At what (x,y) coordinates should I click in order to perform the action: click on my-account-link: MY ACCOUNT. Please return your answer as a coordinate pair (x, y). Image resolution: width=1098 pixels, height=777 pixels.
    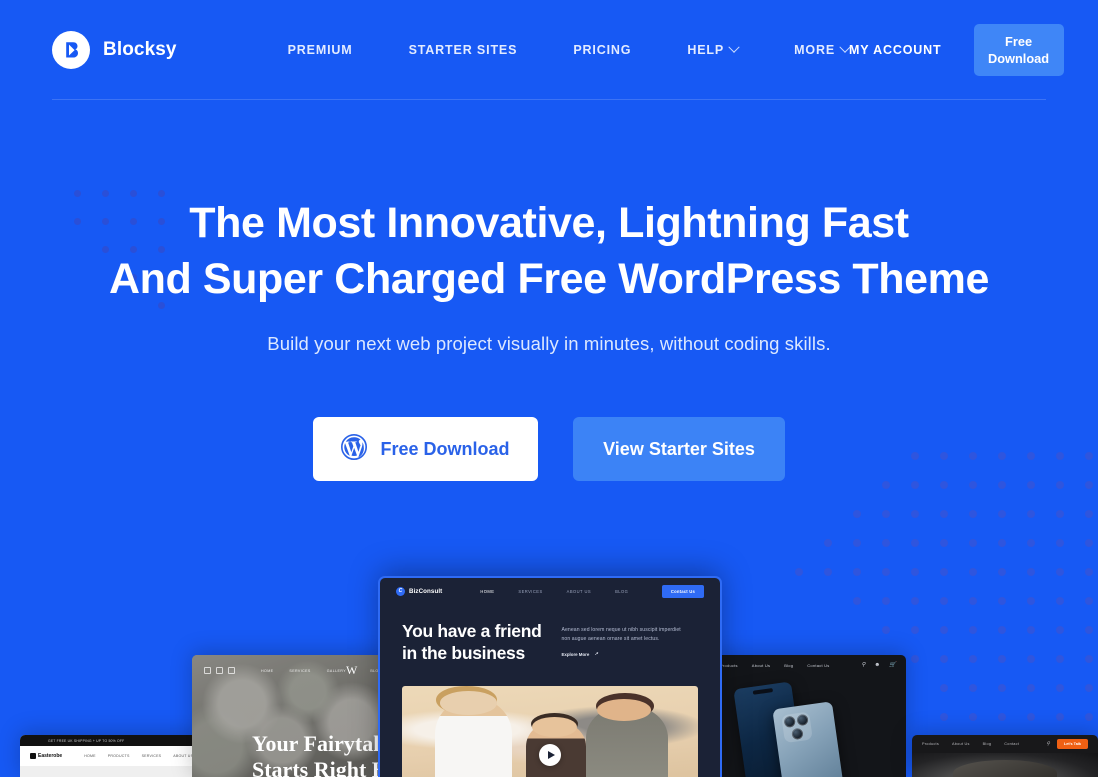
    Looking at the image, I should click on (895, 50).